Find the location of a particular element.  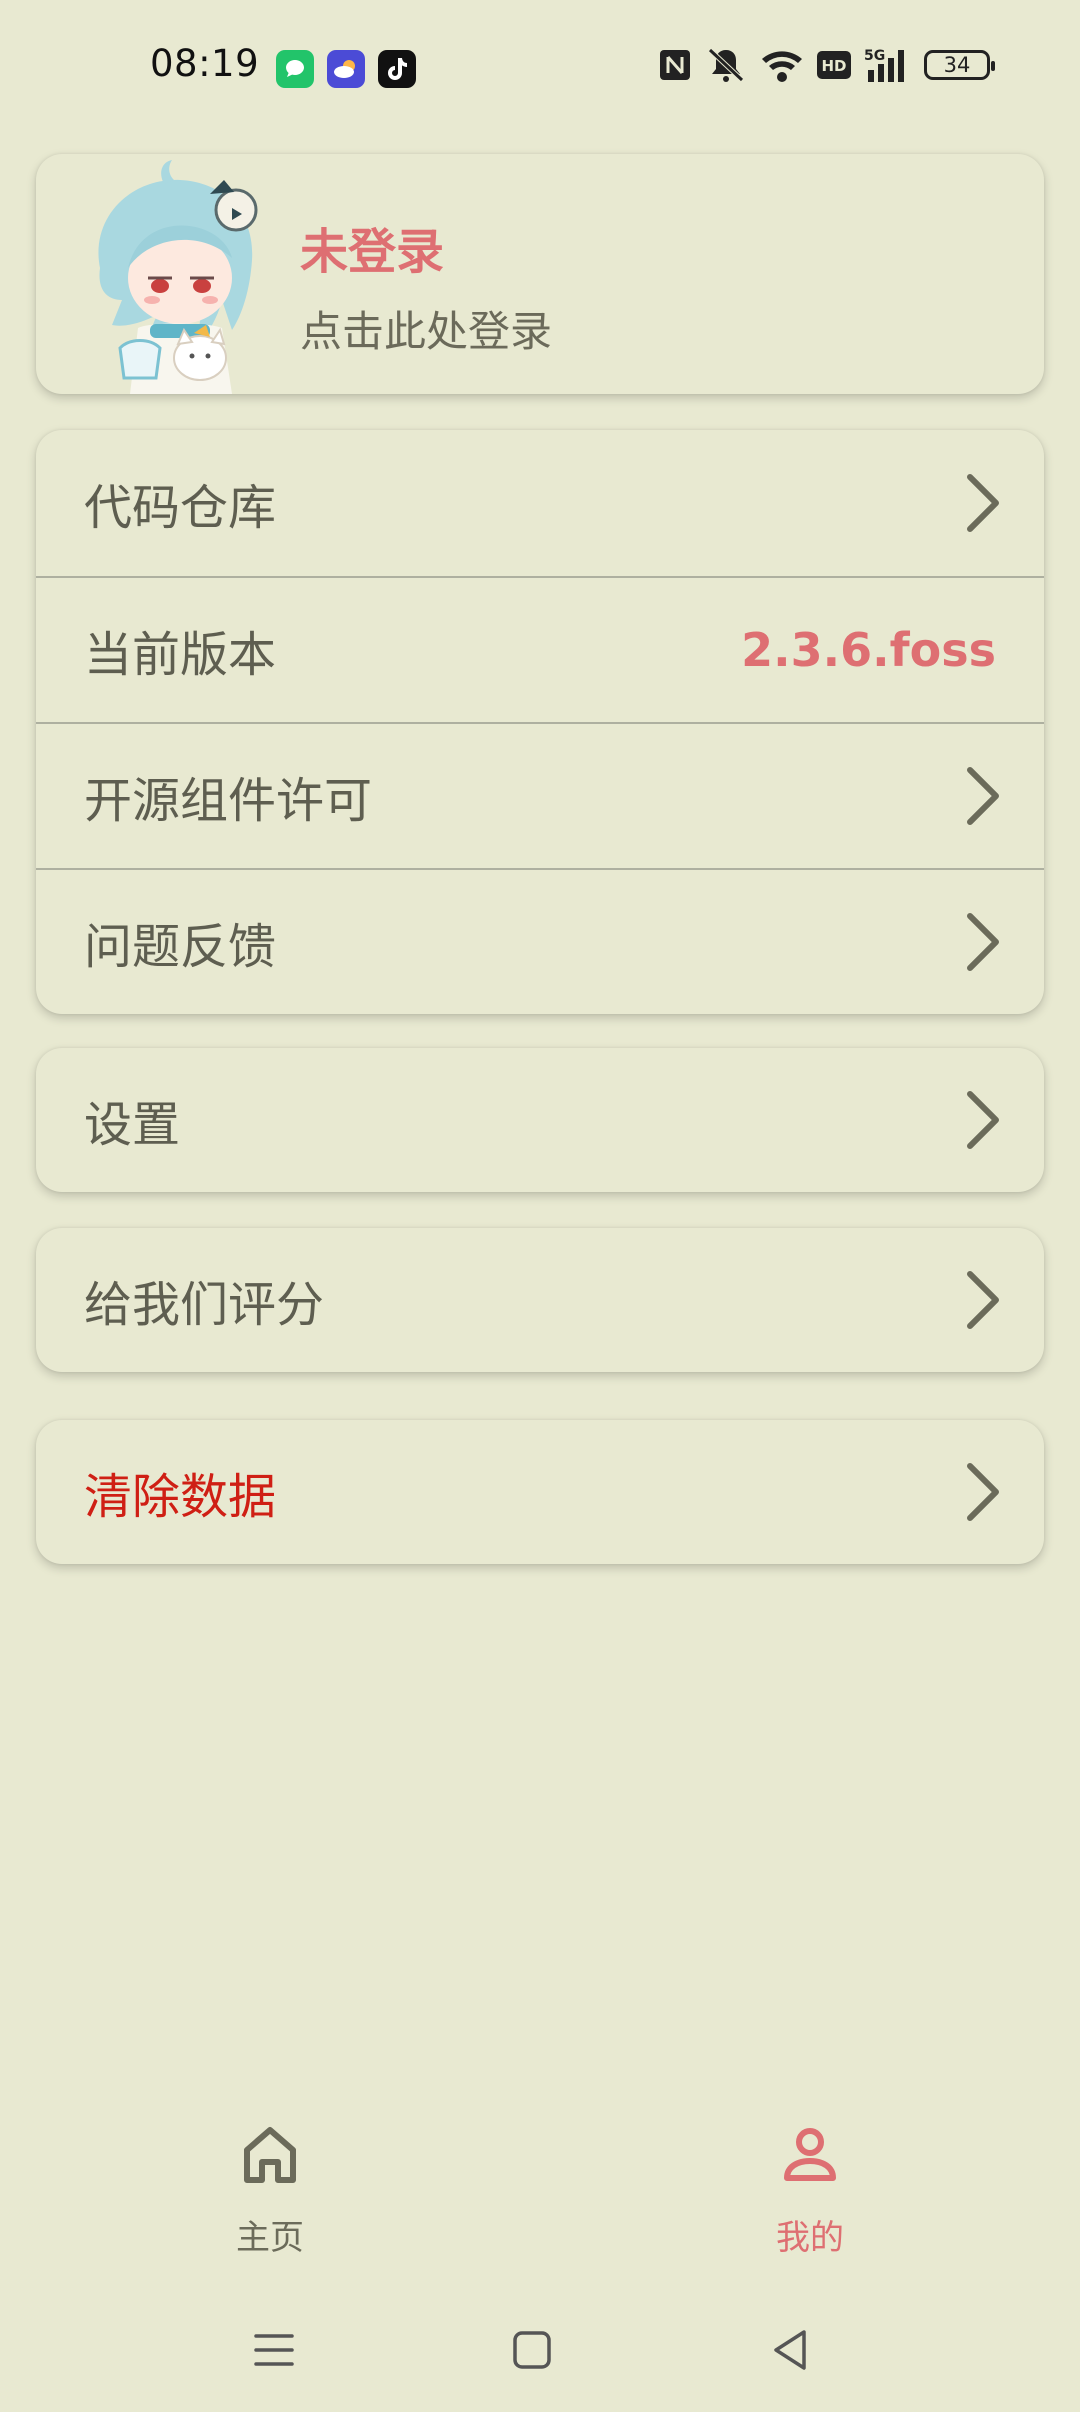

messages-app-icon is located at coordinates (295, 69).